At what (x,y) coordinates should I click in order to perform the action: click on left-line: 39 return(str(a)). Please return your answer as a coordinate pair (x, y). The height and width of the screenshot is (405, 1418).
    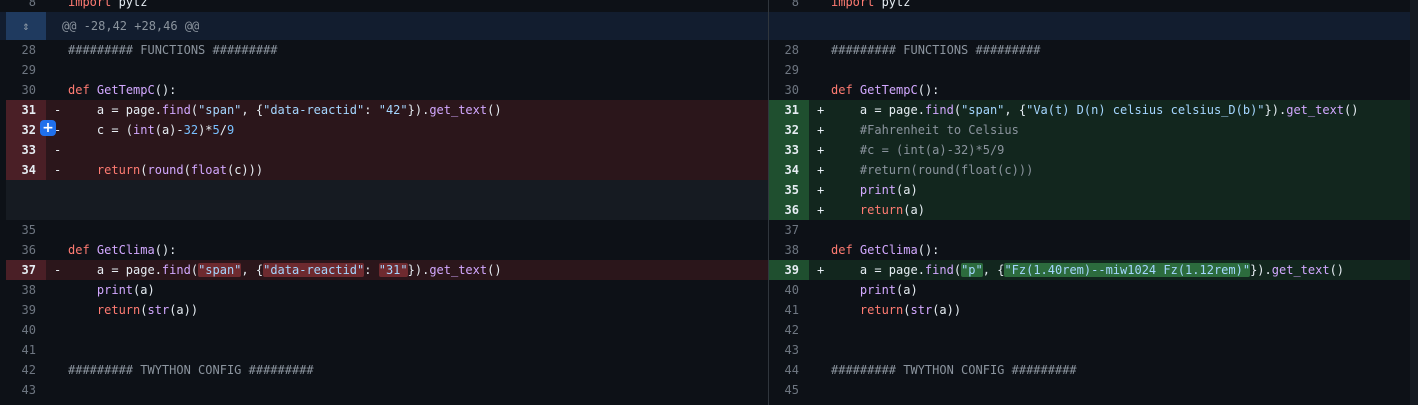
    Looking at the image, I should click on (387, 310).